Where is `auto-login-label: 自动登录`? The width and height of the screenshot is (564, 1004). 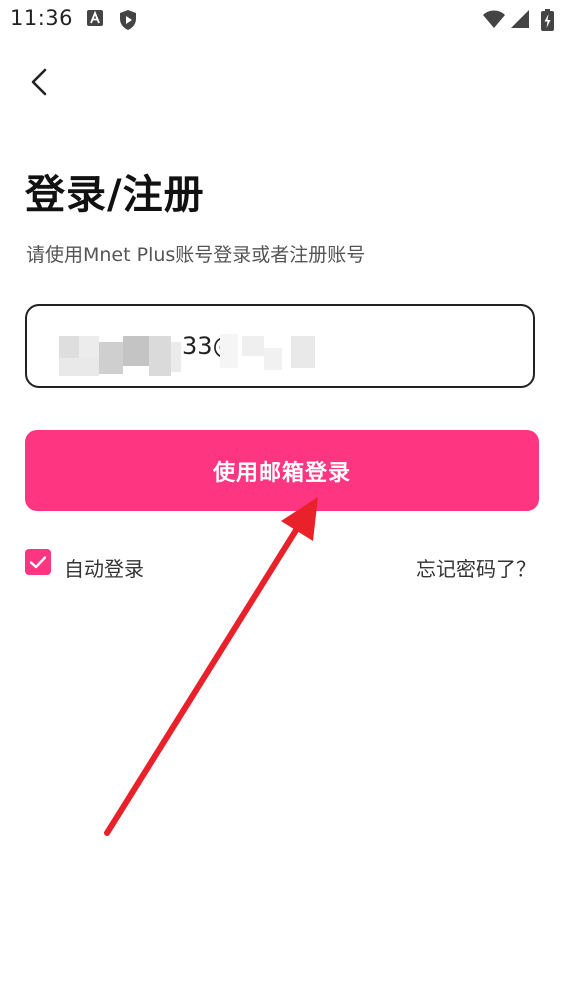 auto-login-label: 自动登录 is located at coordinates (104, 569).